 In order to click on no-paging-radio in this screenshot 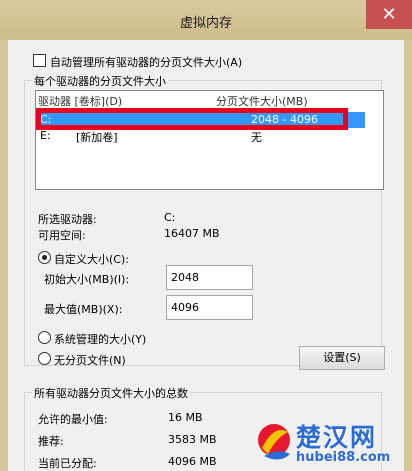, I will do `click(44, 358)`.